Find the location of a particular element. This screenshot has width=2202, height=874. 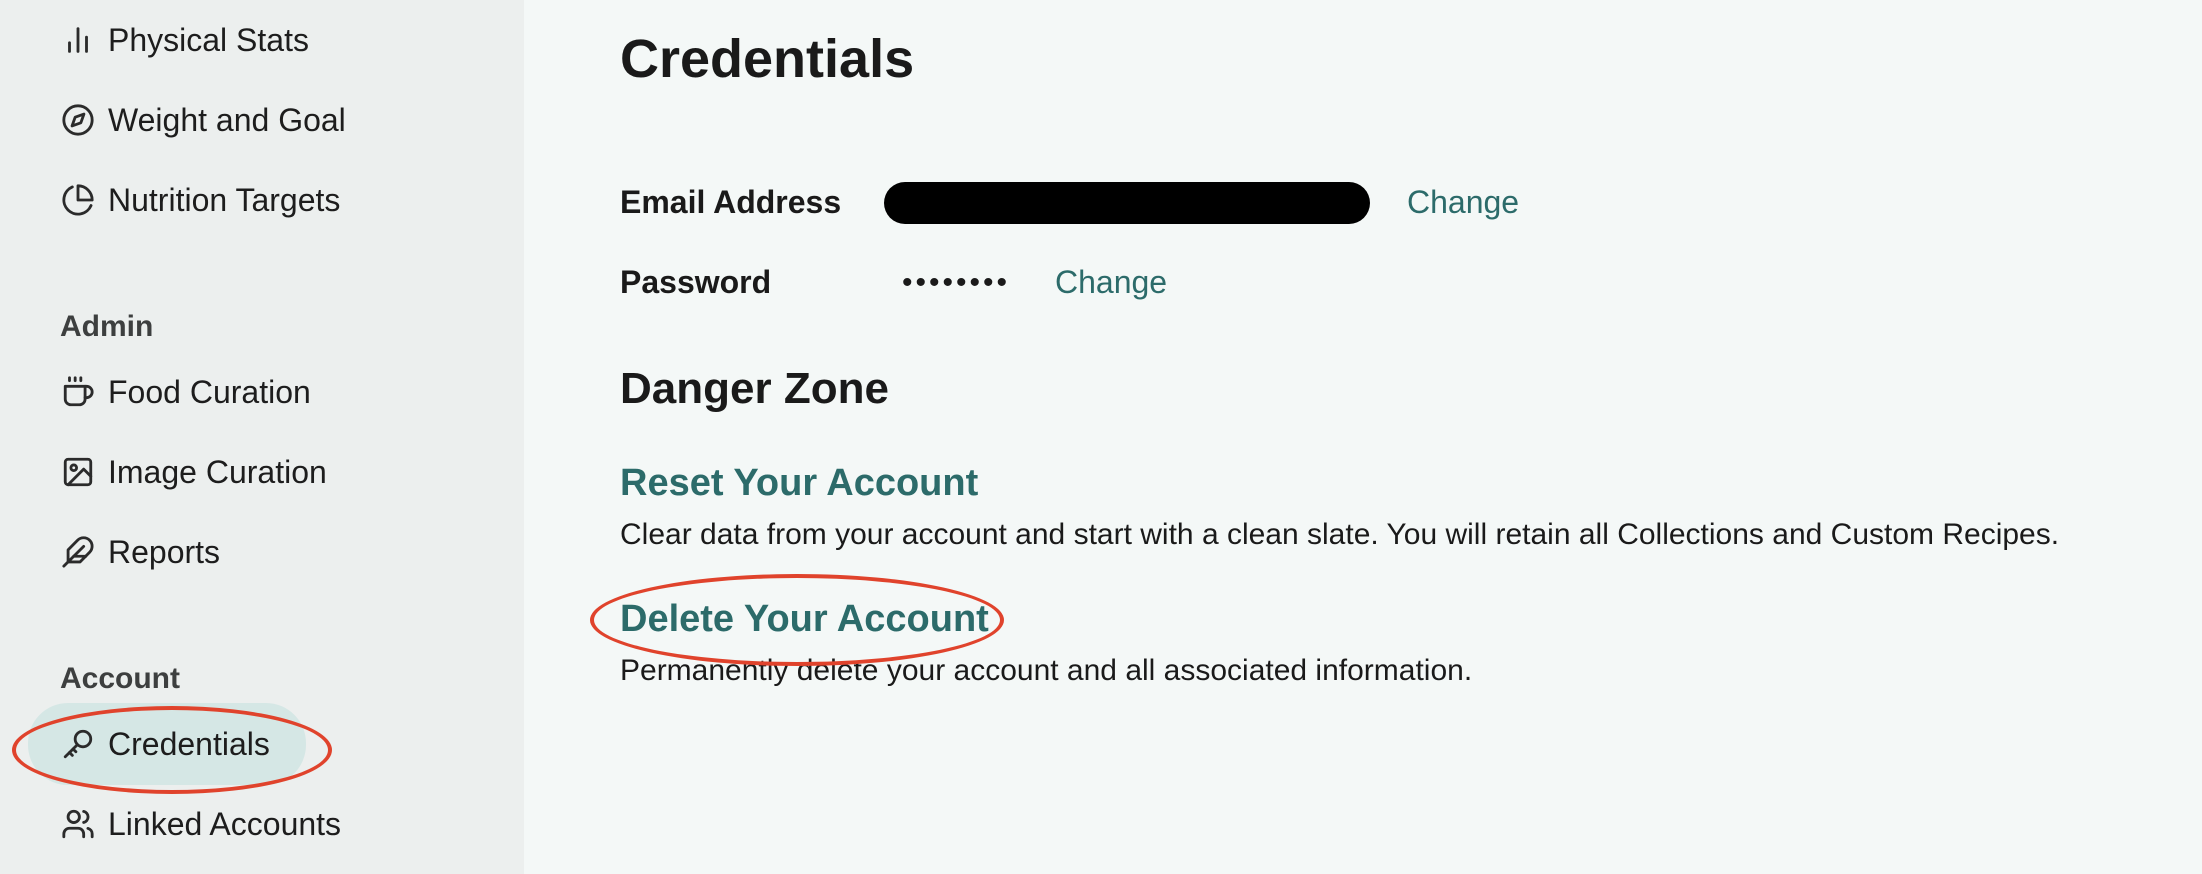

feather-icon is located at coordinates (78, 552).